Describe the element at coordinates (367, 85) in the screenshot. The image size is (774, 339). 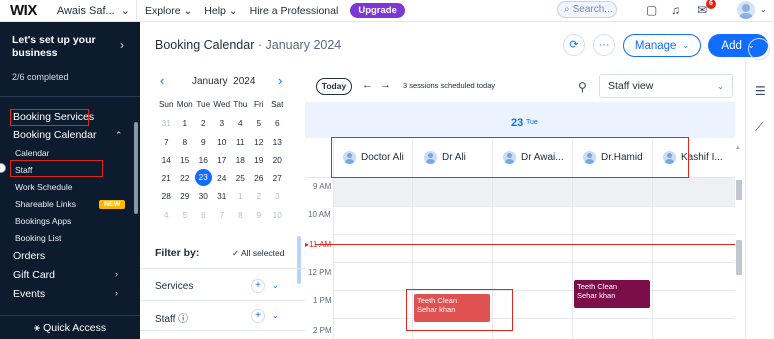
I see `arrow-left-icon: ←` at that location.